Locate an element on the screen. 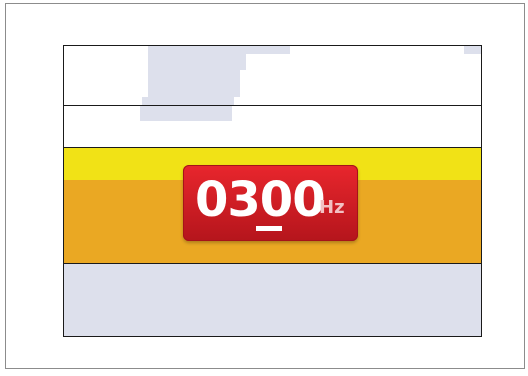  middle-region is located at coordinates (272, 126).